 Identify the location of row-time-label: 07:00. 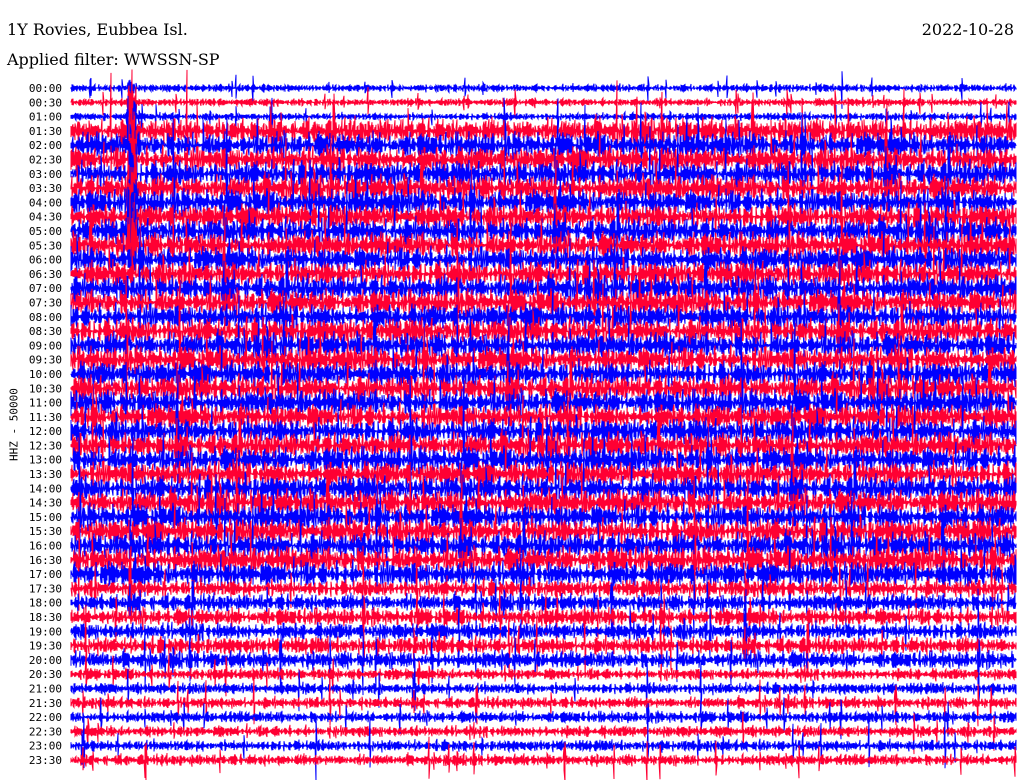
(45, 288).